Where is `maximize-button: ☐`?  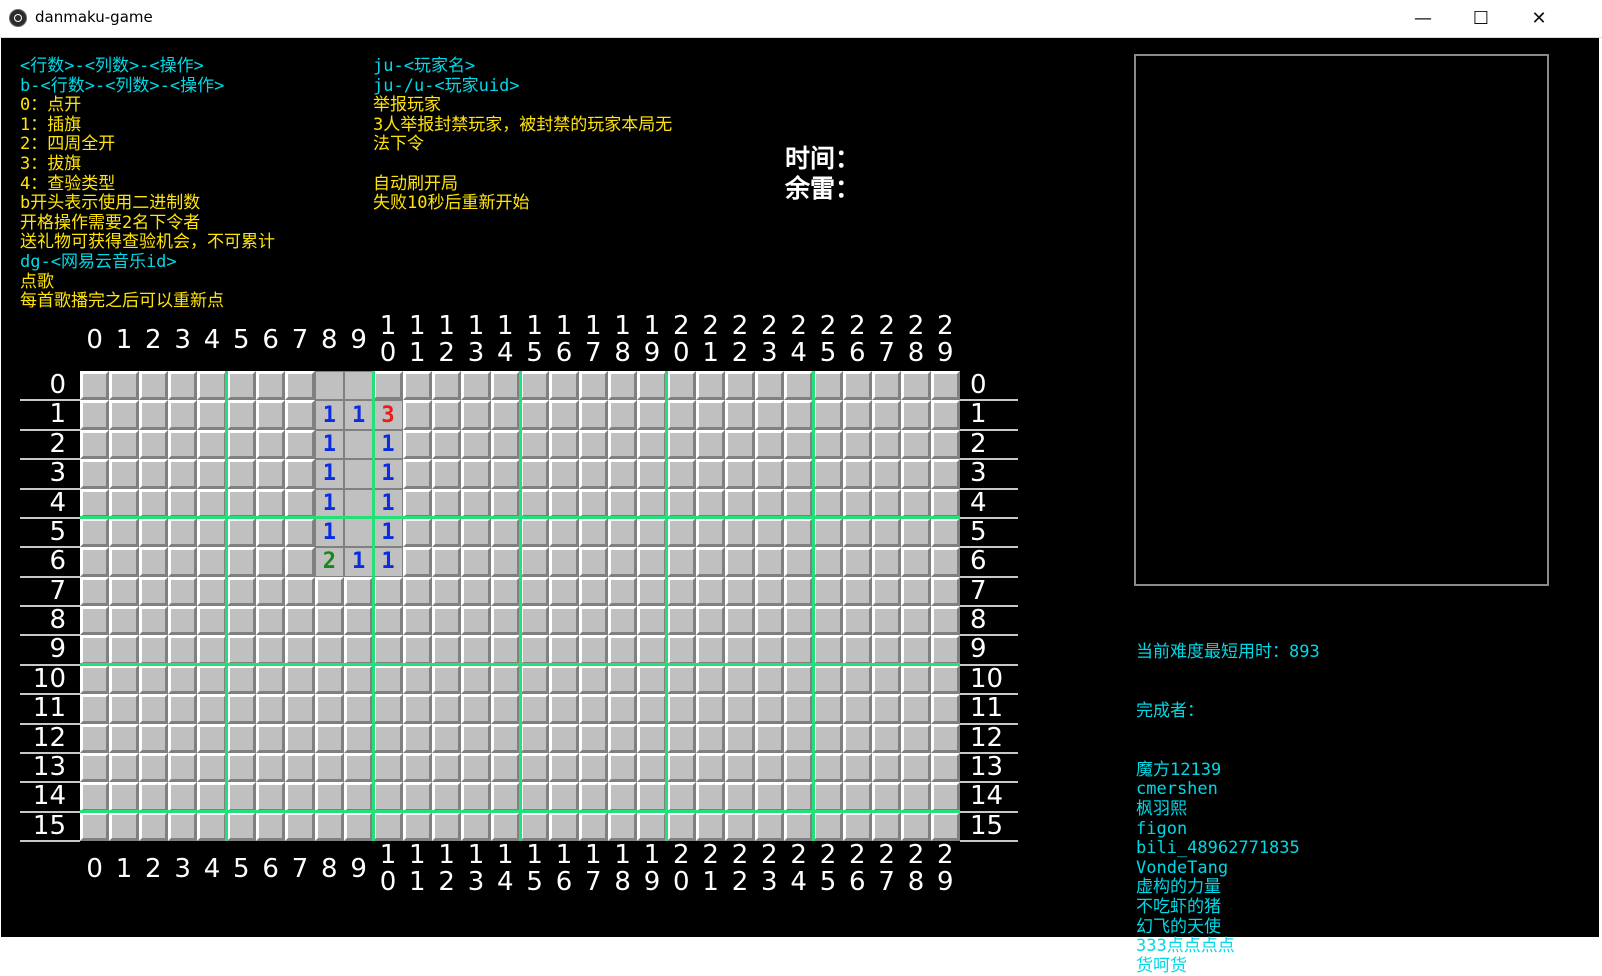 maximize-button: ☐ is located at coordinates (1481, 18).